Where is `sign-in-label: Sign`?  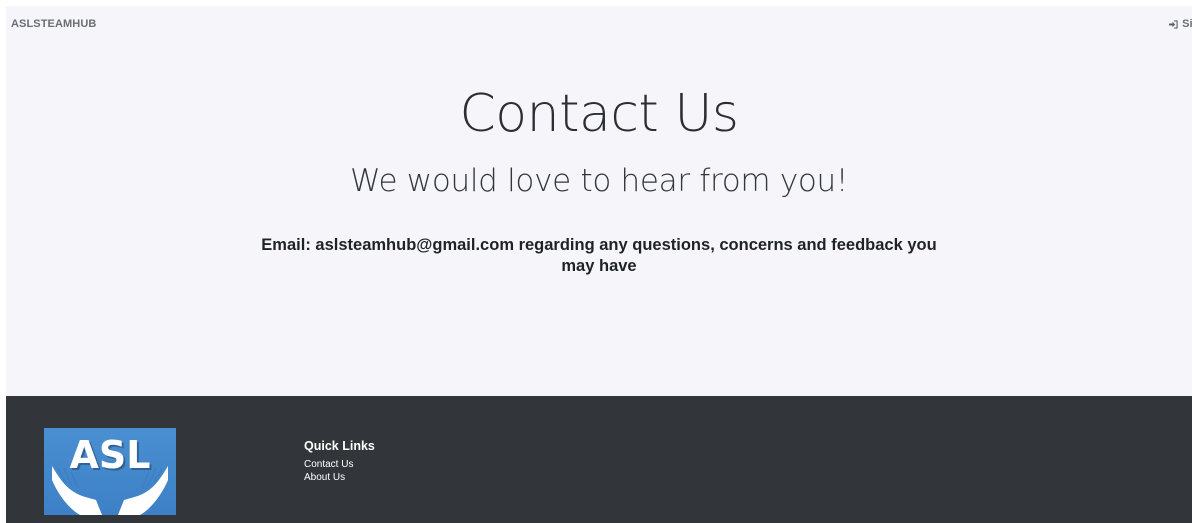
sign-in-label: Sign is located at coordinates (1187, 24).